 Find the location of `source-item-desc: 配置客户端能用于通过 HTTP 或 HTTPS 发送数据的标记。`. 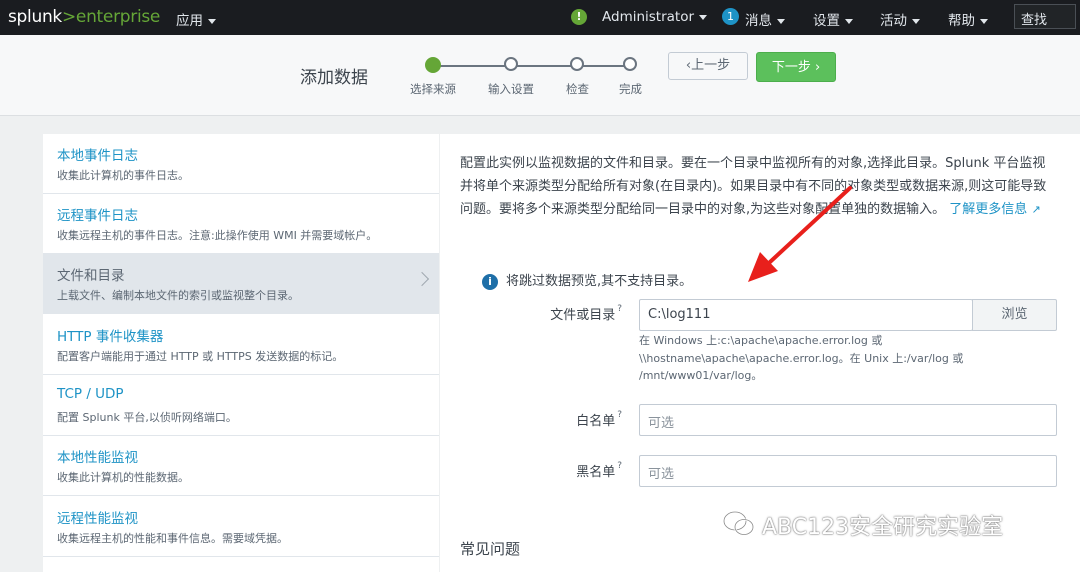

source-item-desc: 配置客户端能用于通过 HTTP 或 HTTPS 发送数据的标记。 is located at coordinates (200, 356).